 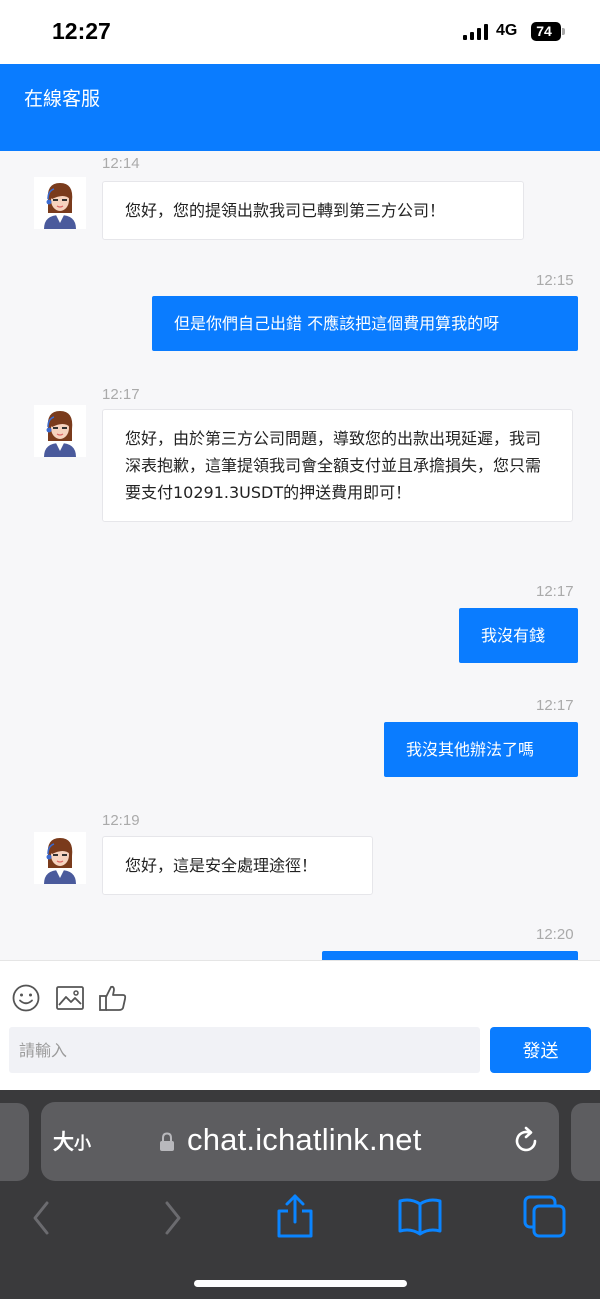 What do you see at coordinates (544, 31) in the screenshot?
I see `battery-level: 74` at bounding box center [544, 31].